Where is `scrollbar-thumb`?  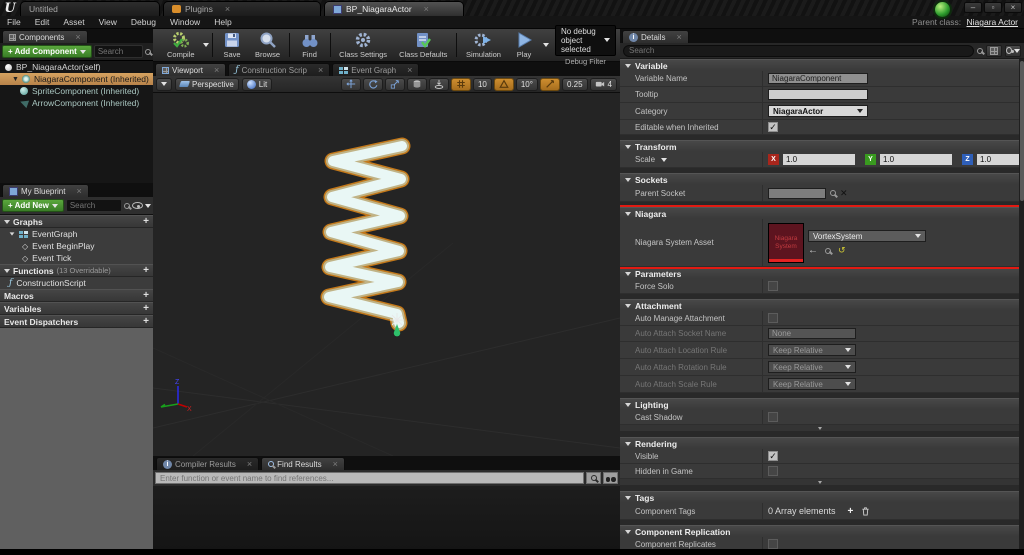 scrollbar-thumb is located at coordinates (1021, 131).